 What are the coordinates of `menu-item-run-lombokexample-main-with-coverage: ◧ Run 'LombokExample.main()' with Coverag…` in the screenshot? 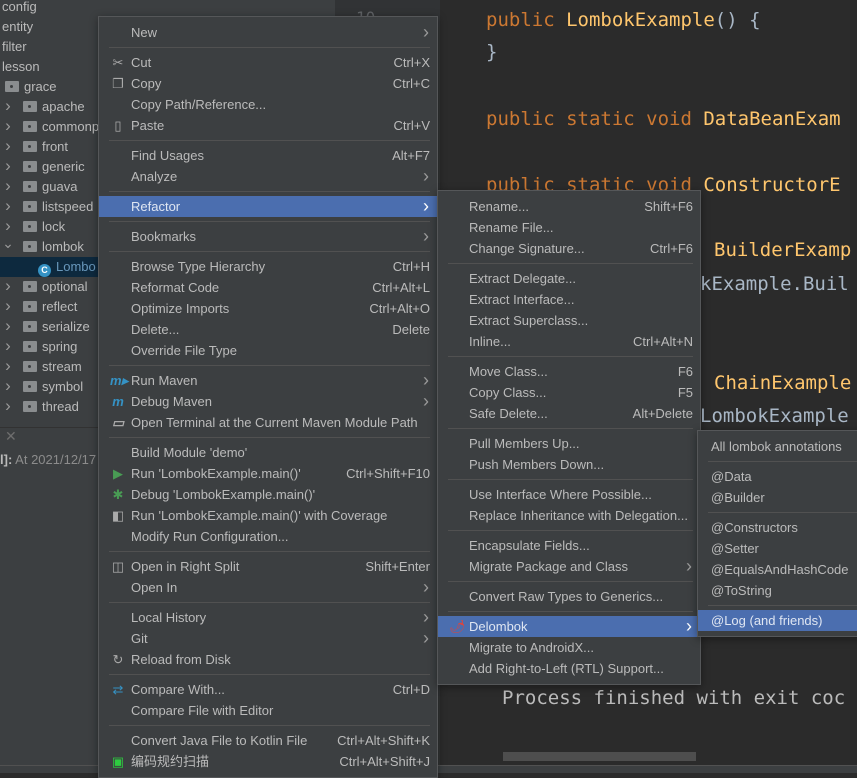 It's located at (268, 515).